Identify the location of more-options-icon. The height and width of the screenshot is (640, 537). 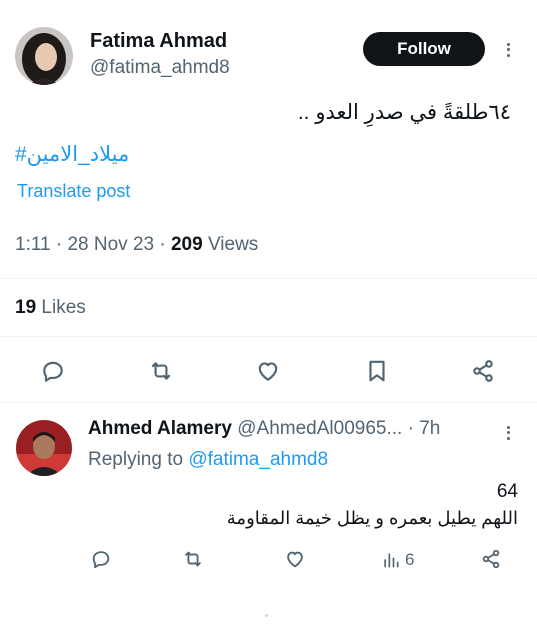
(509, 49).